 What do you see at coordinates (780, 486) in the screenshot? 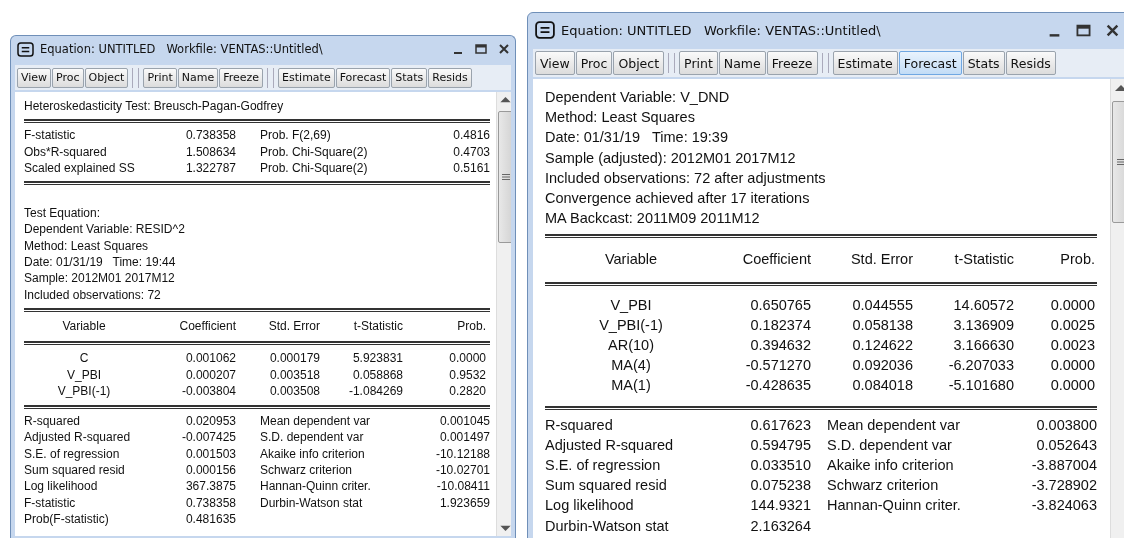
I see `stat-value: 0.075238` at bounding box center [780, 486].